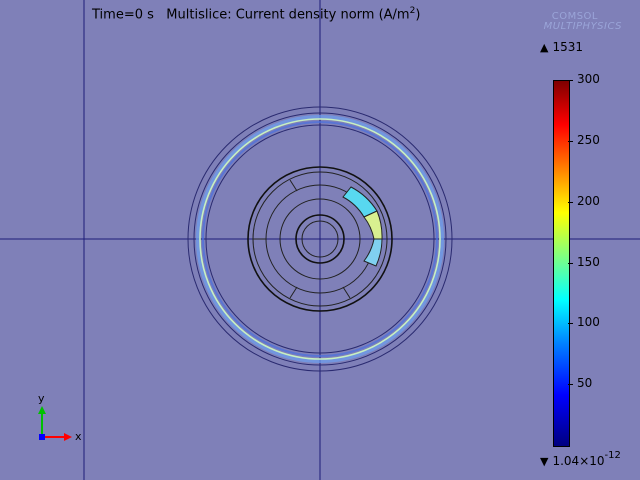 The image size is (640, 480). Describe the element at coordinates (588, 261) in the screenshot. I see `colorbar-tick-label: 150` at that location.